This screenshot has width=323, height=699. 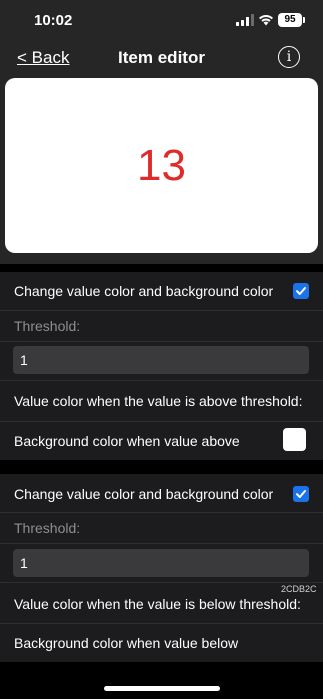 I want to click on below-toggle-label: Change value color and background color, so click(x=144, y=494).